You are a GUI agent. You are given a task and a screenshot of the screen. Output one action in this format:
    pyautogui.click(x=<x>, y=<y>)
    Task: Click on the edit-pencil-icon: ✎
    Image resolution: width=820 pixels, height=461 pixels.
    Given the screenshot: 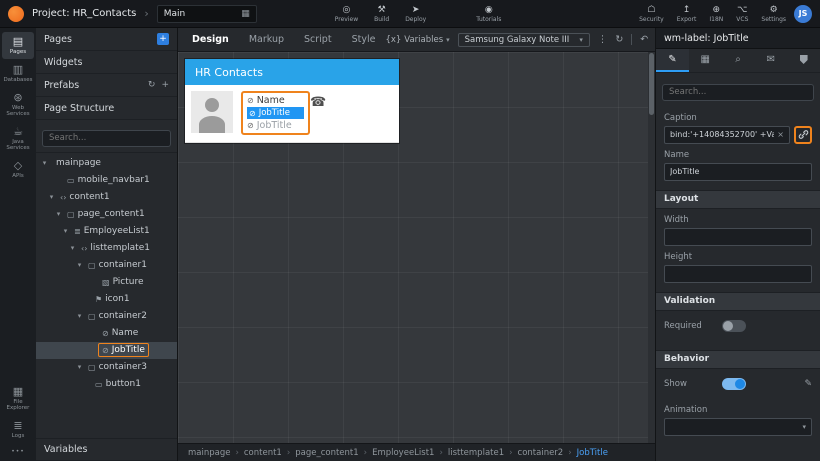 What is the action you would take?
    pyautogui.click(x=808, y=384)
    